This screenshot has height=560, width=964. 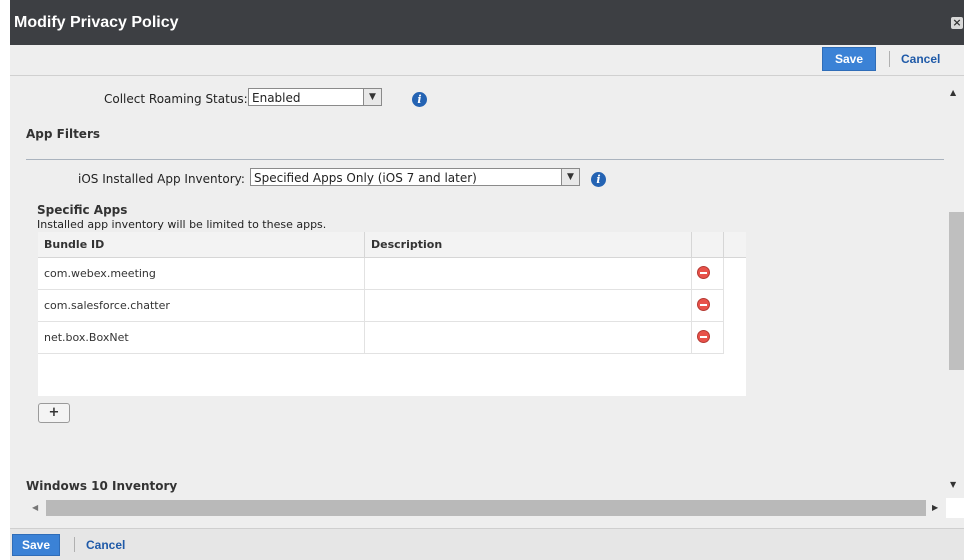 I want to click on cancel-button-top: Cancel, so click(x=920, y=59).